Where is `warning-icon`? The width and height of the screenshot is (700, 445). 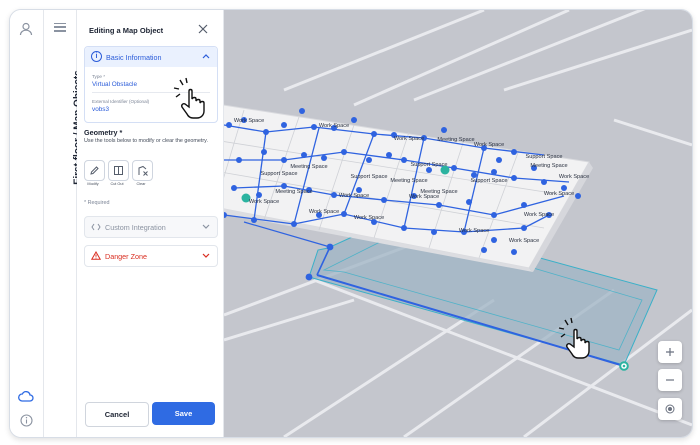
warning-icon is located at coordinates (96, 255).